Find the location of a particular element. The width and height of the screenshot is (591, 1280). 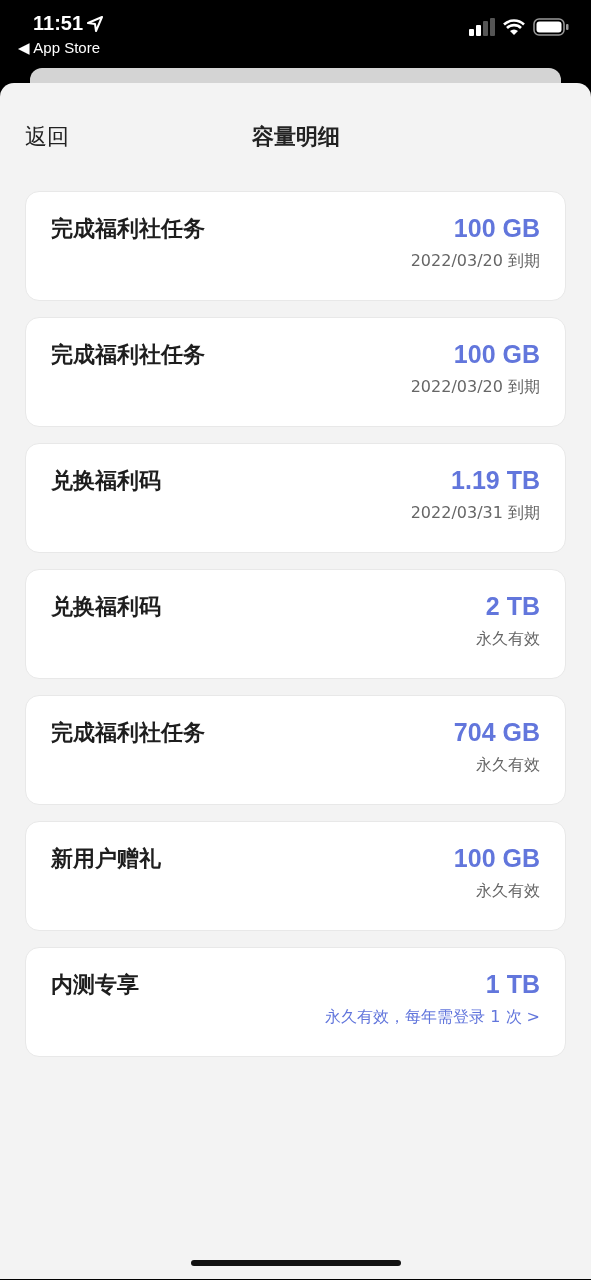

validity-link: 永久有效，每年需登录 1 次 > is located at coordinates (432, 1017).